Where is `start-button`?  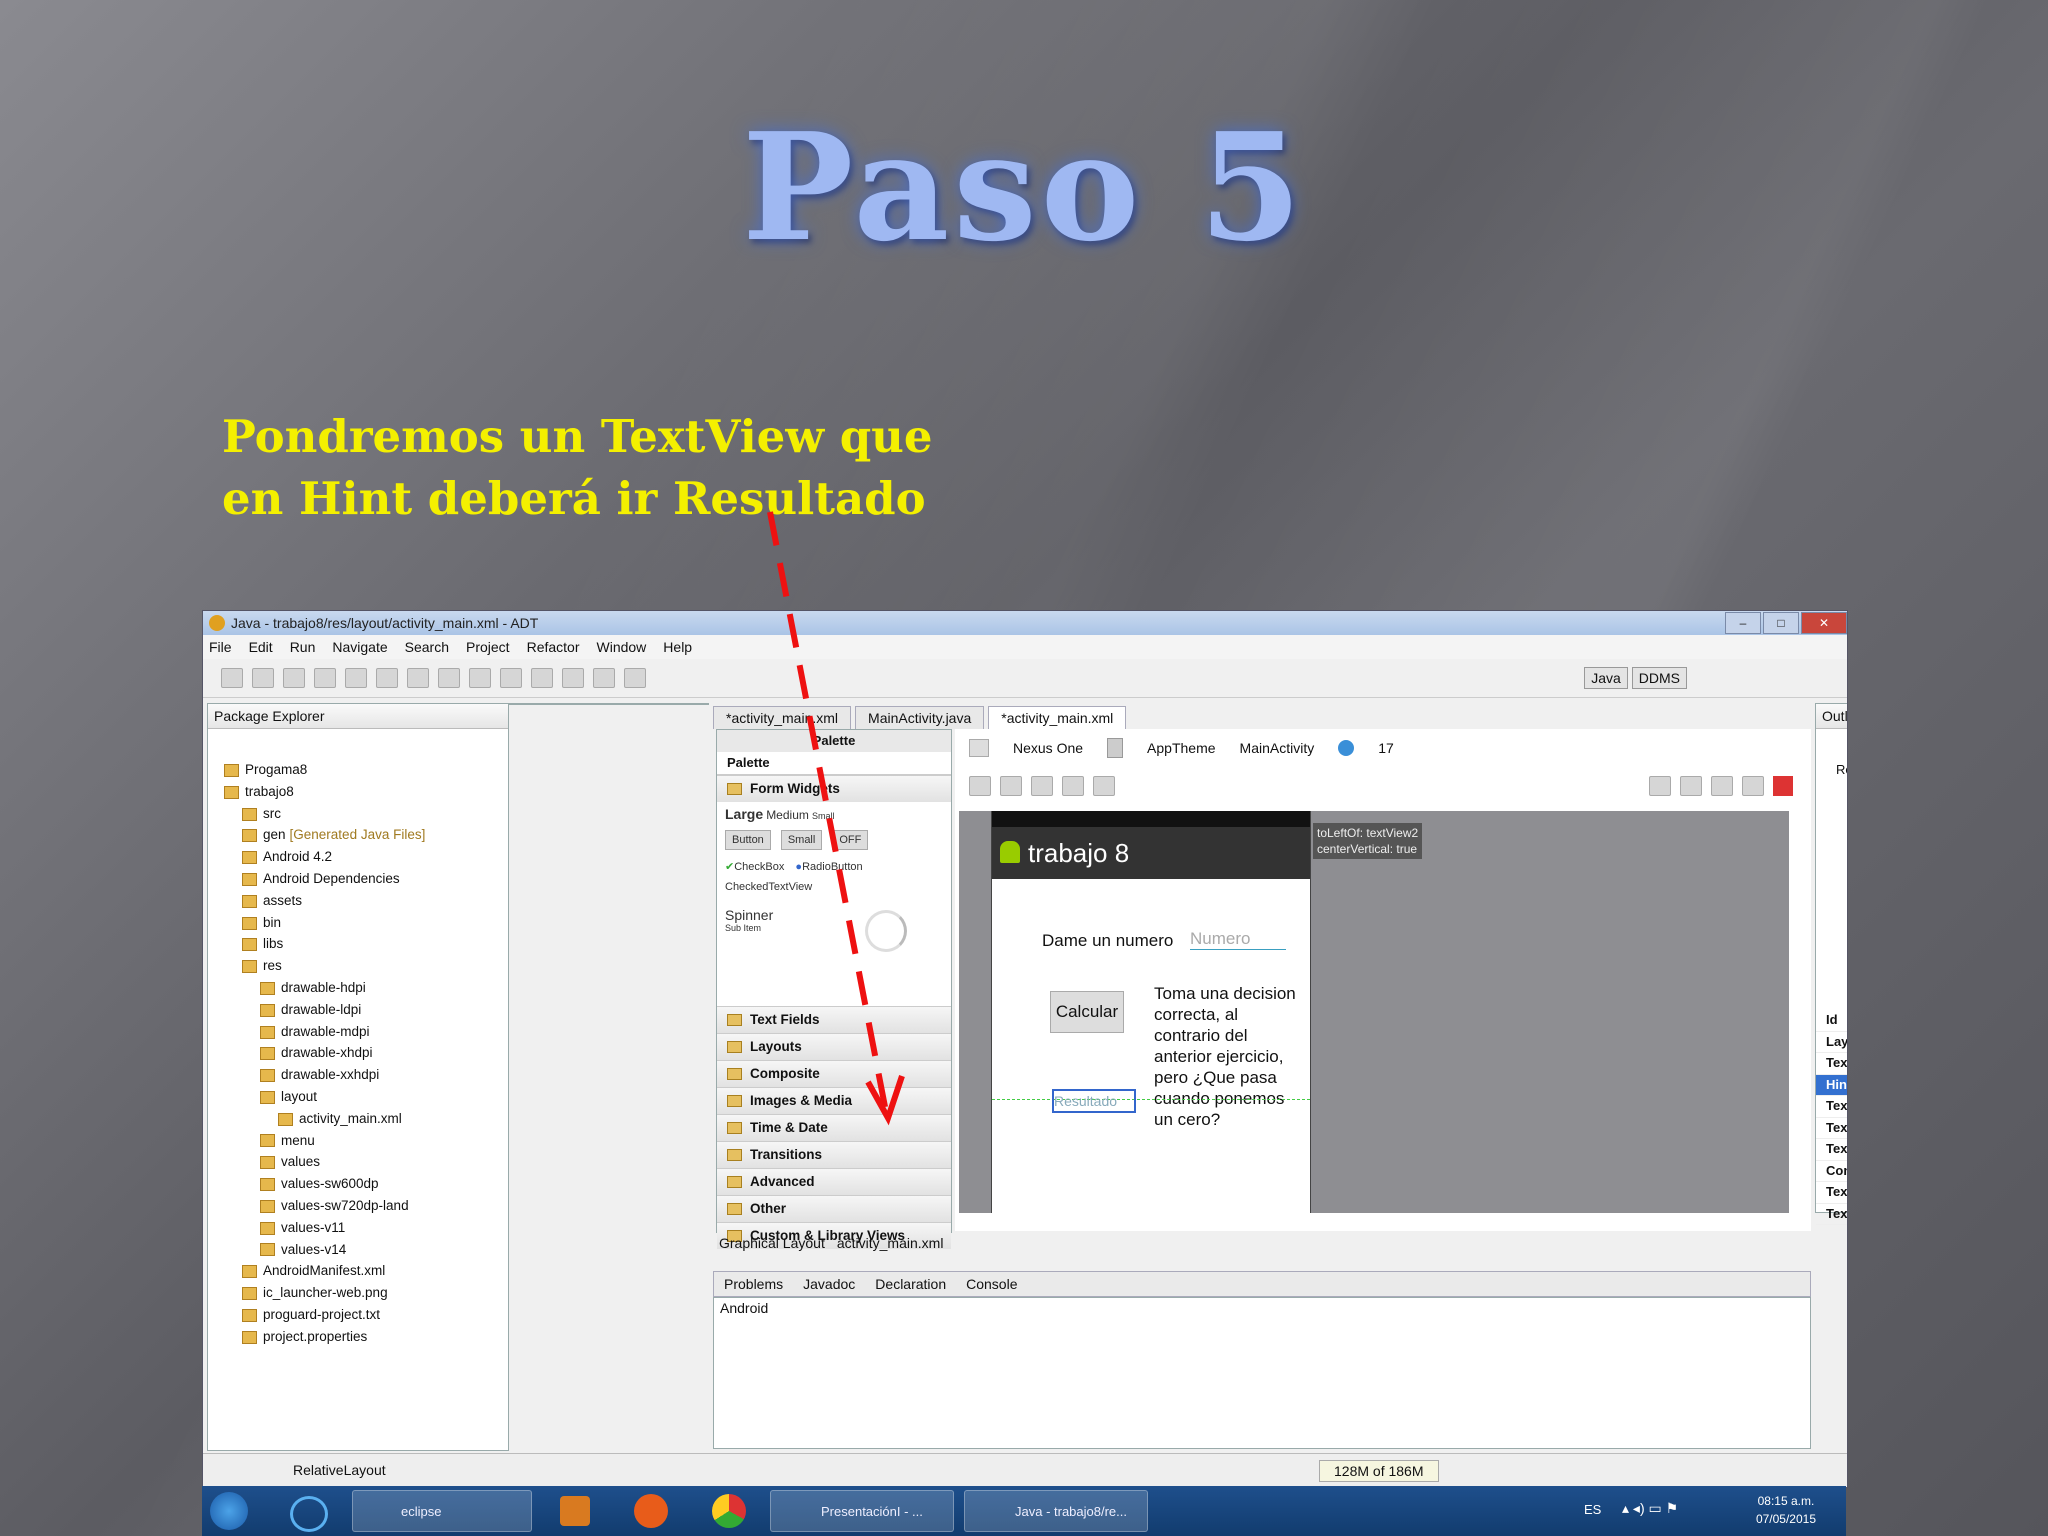
start-button is located at coordinates (229, 1511).